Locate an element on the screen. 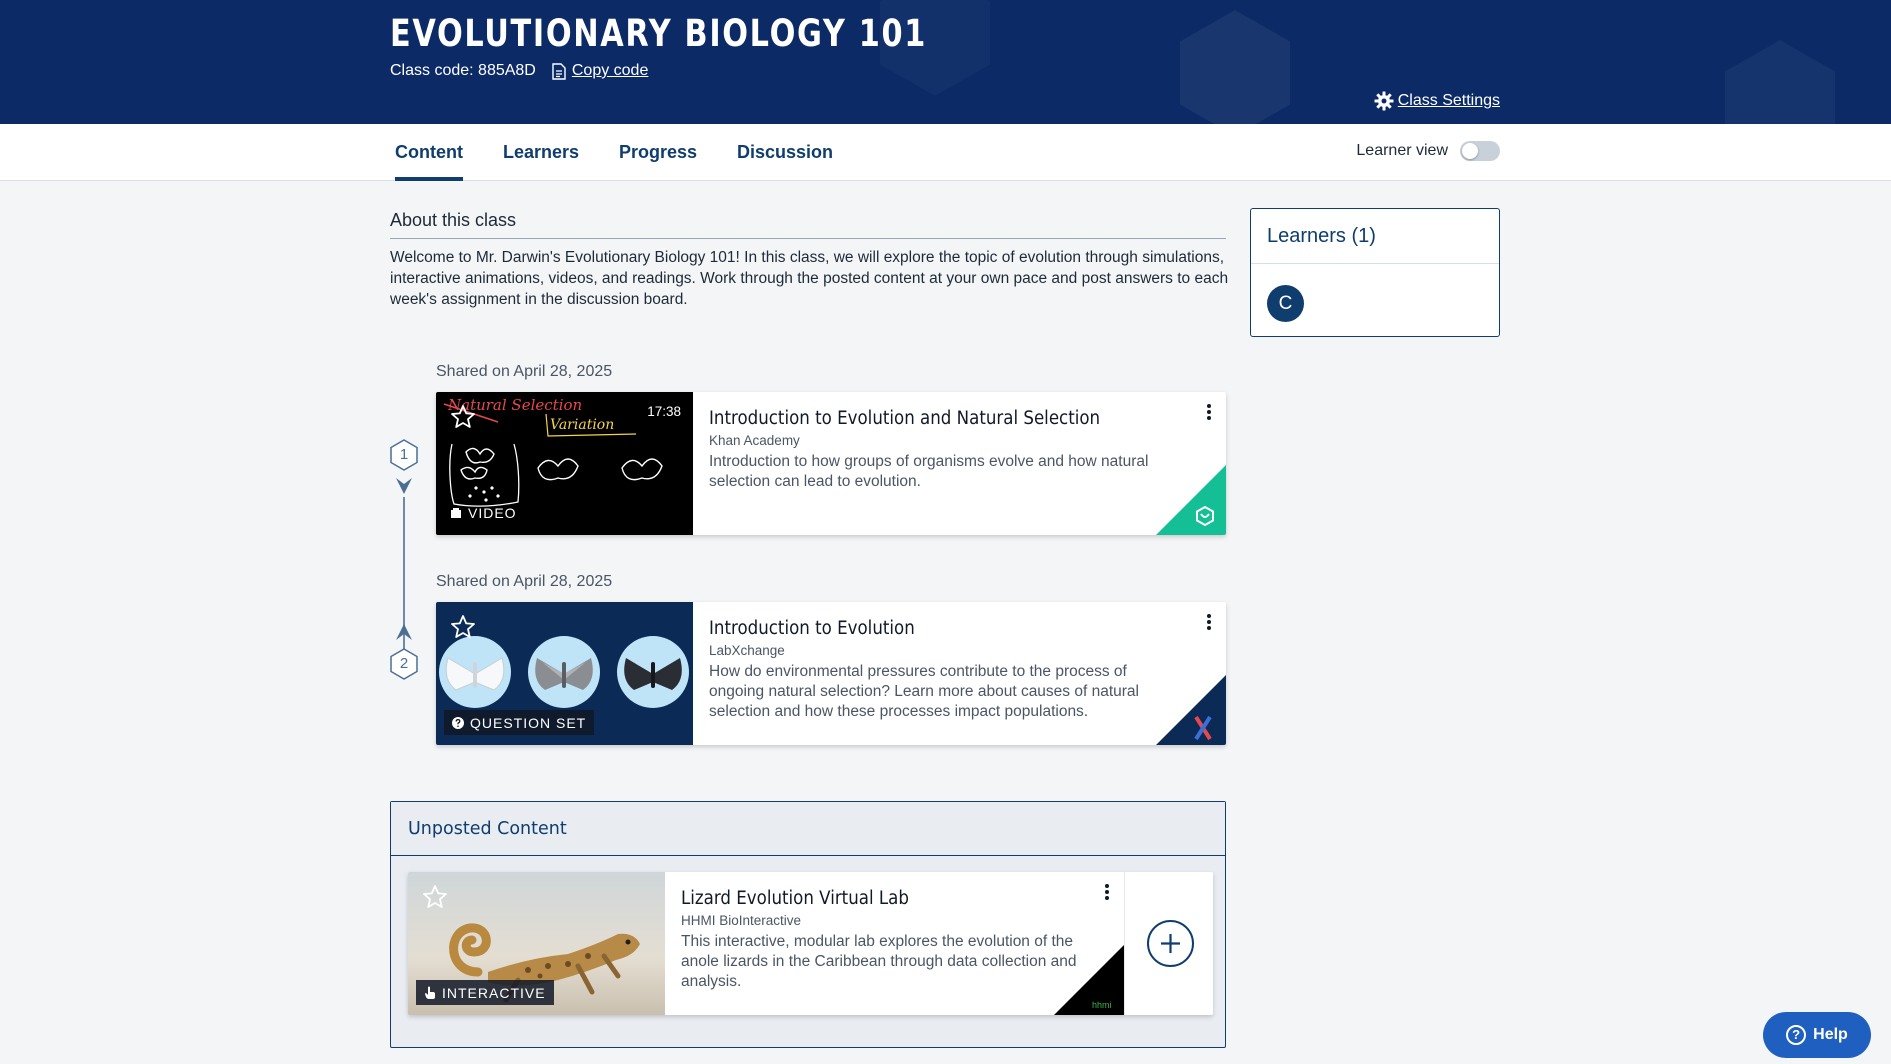  step-number-badge: 2 is located at coordinates (404, 664).